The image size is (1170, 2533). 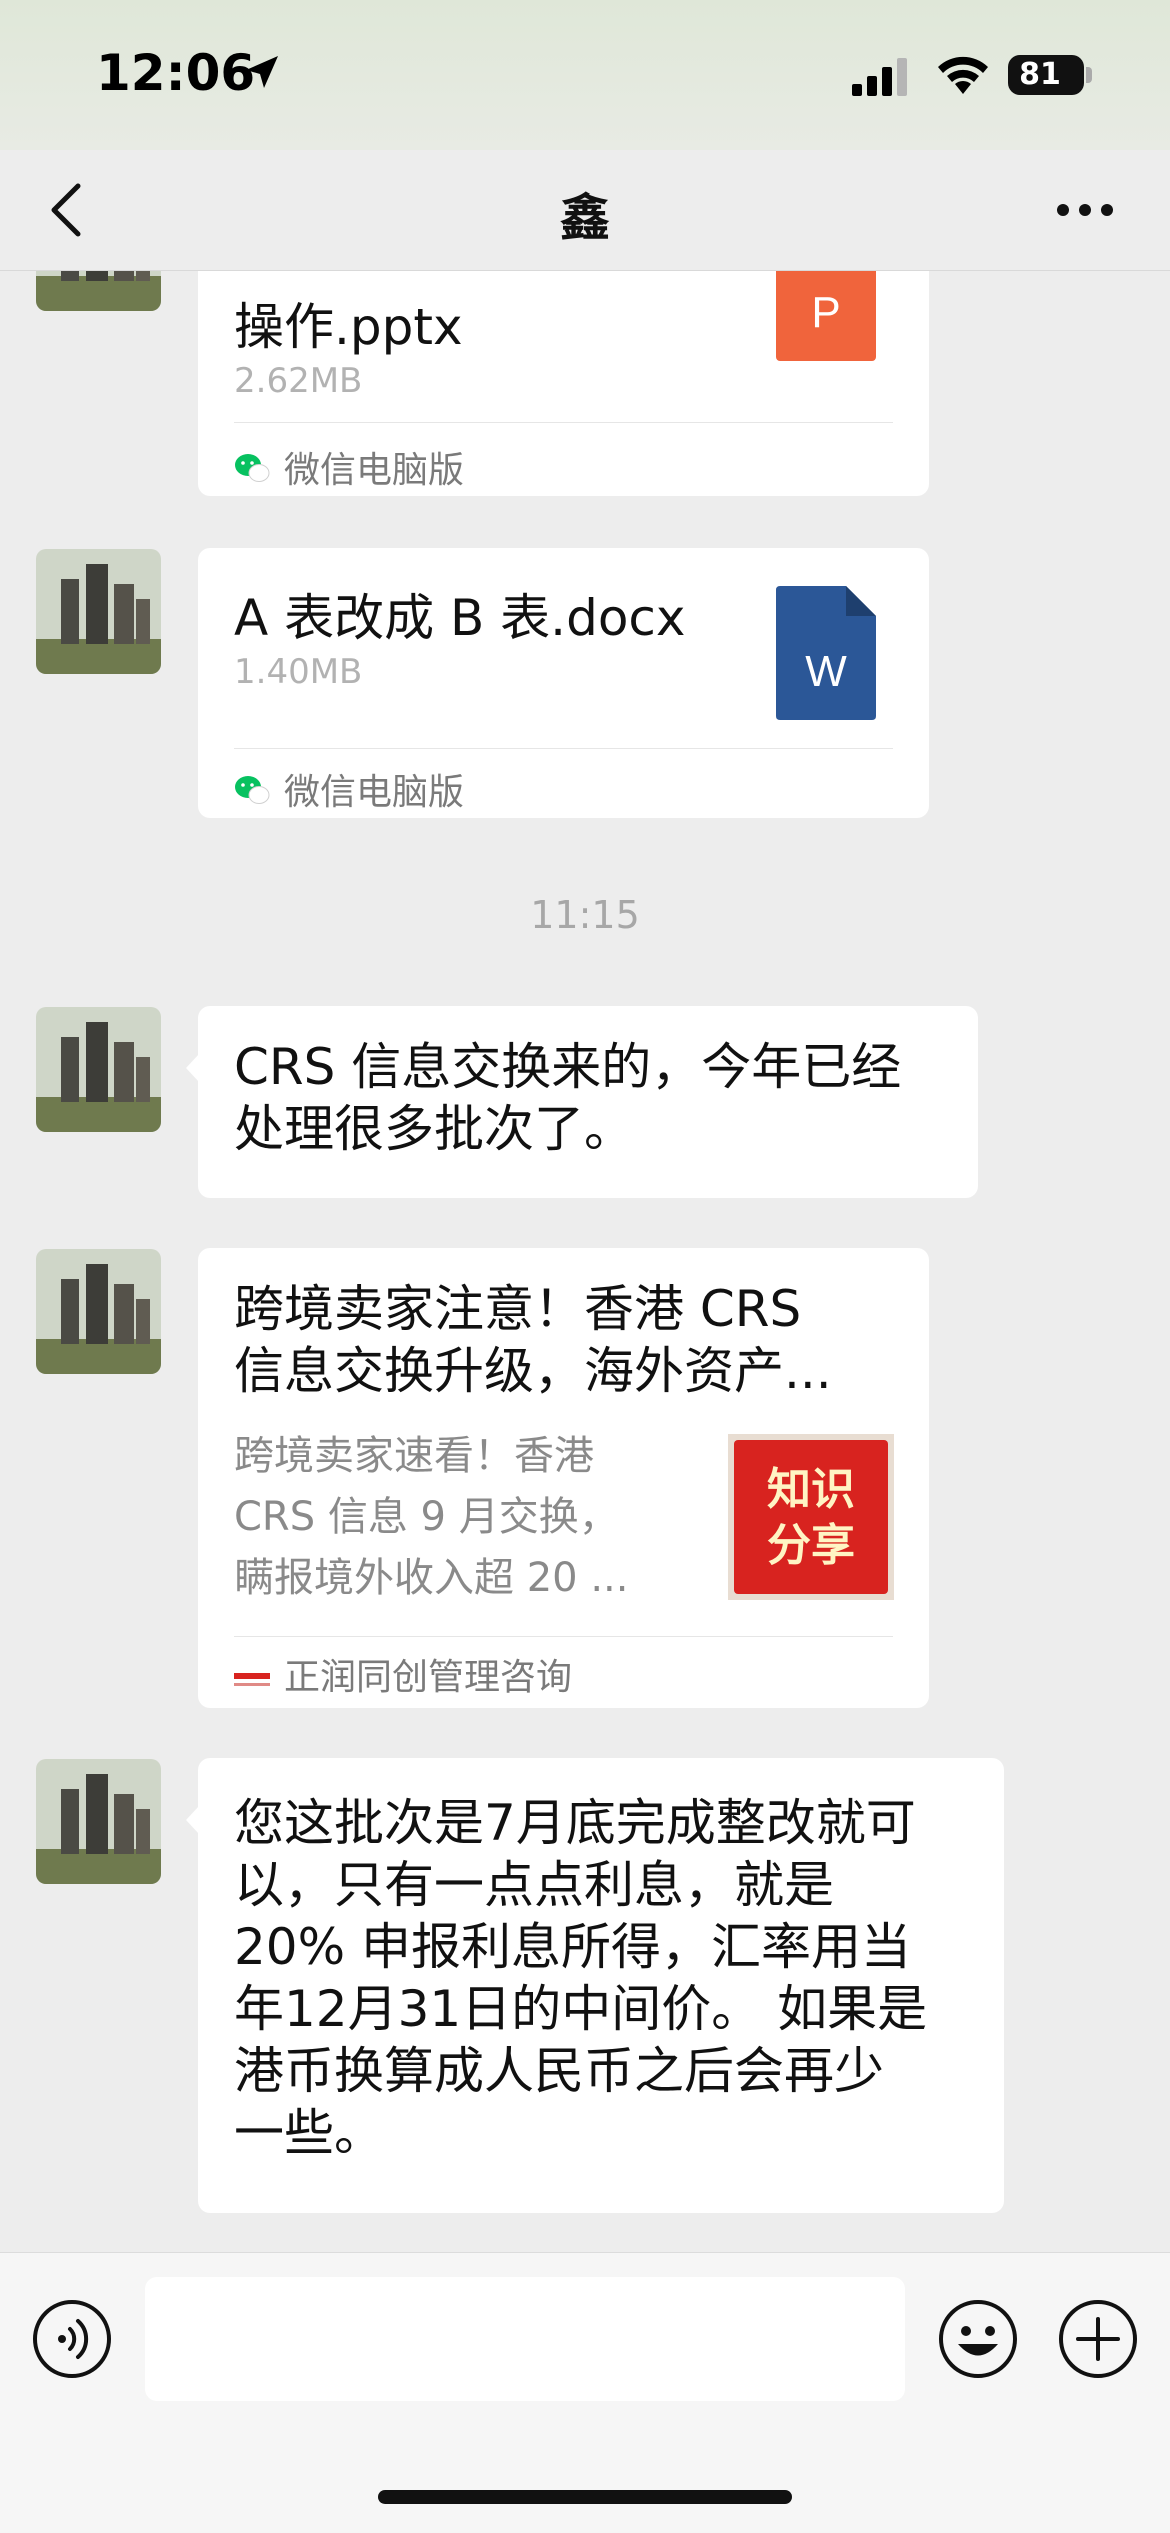 I want to click on file-icon-letter: W, so click(x=826, y=671).